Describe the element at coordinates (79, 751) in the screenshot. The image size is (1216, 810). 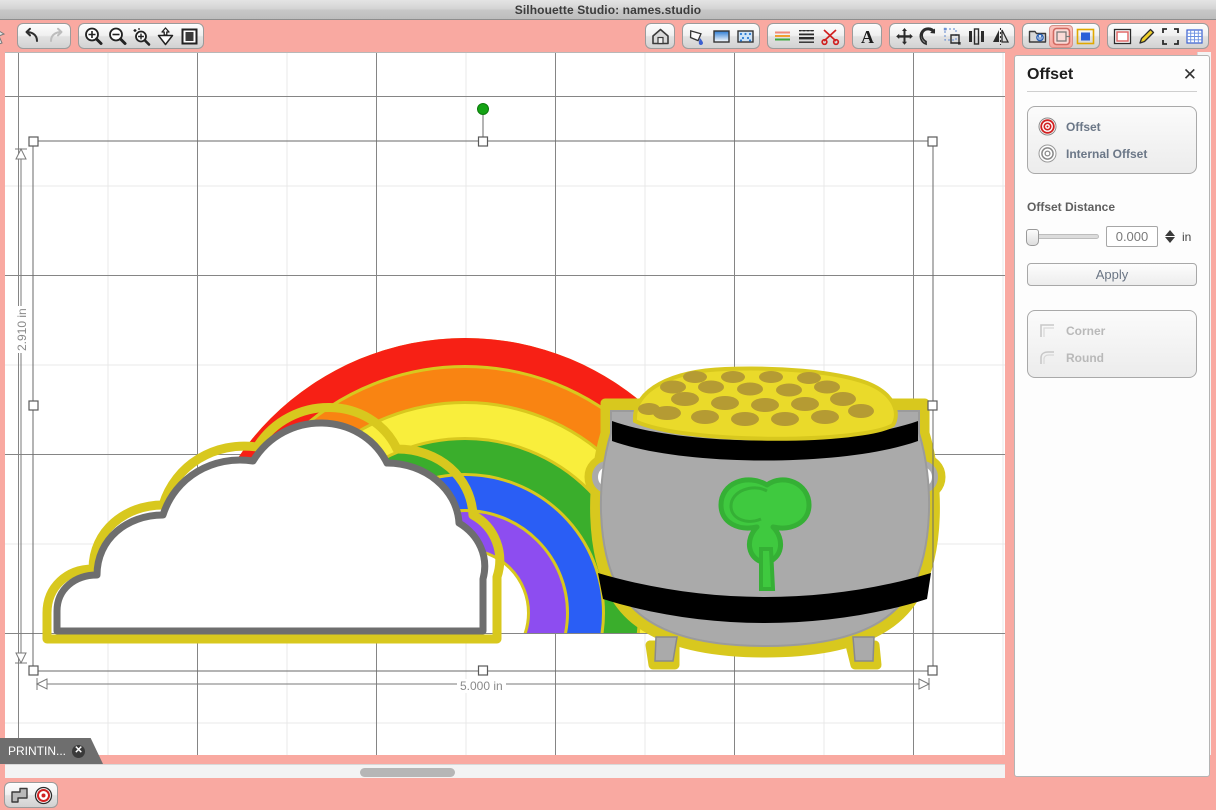
I see `status-tab-close-icon: ✕` at that location.